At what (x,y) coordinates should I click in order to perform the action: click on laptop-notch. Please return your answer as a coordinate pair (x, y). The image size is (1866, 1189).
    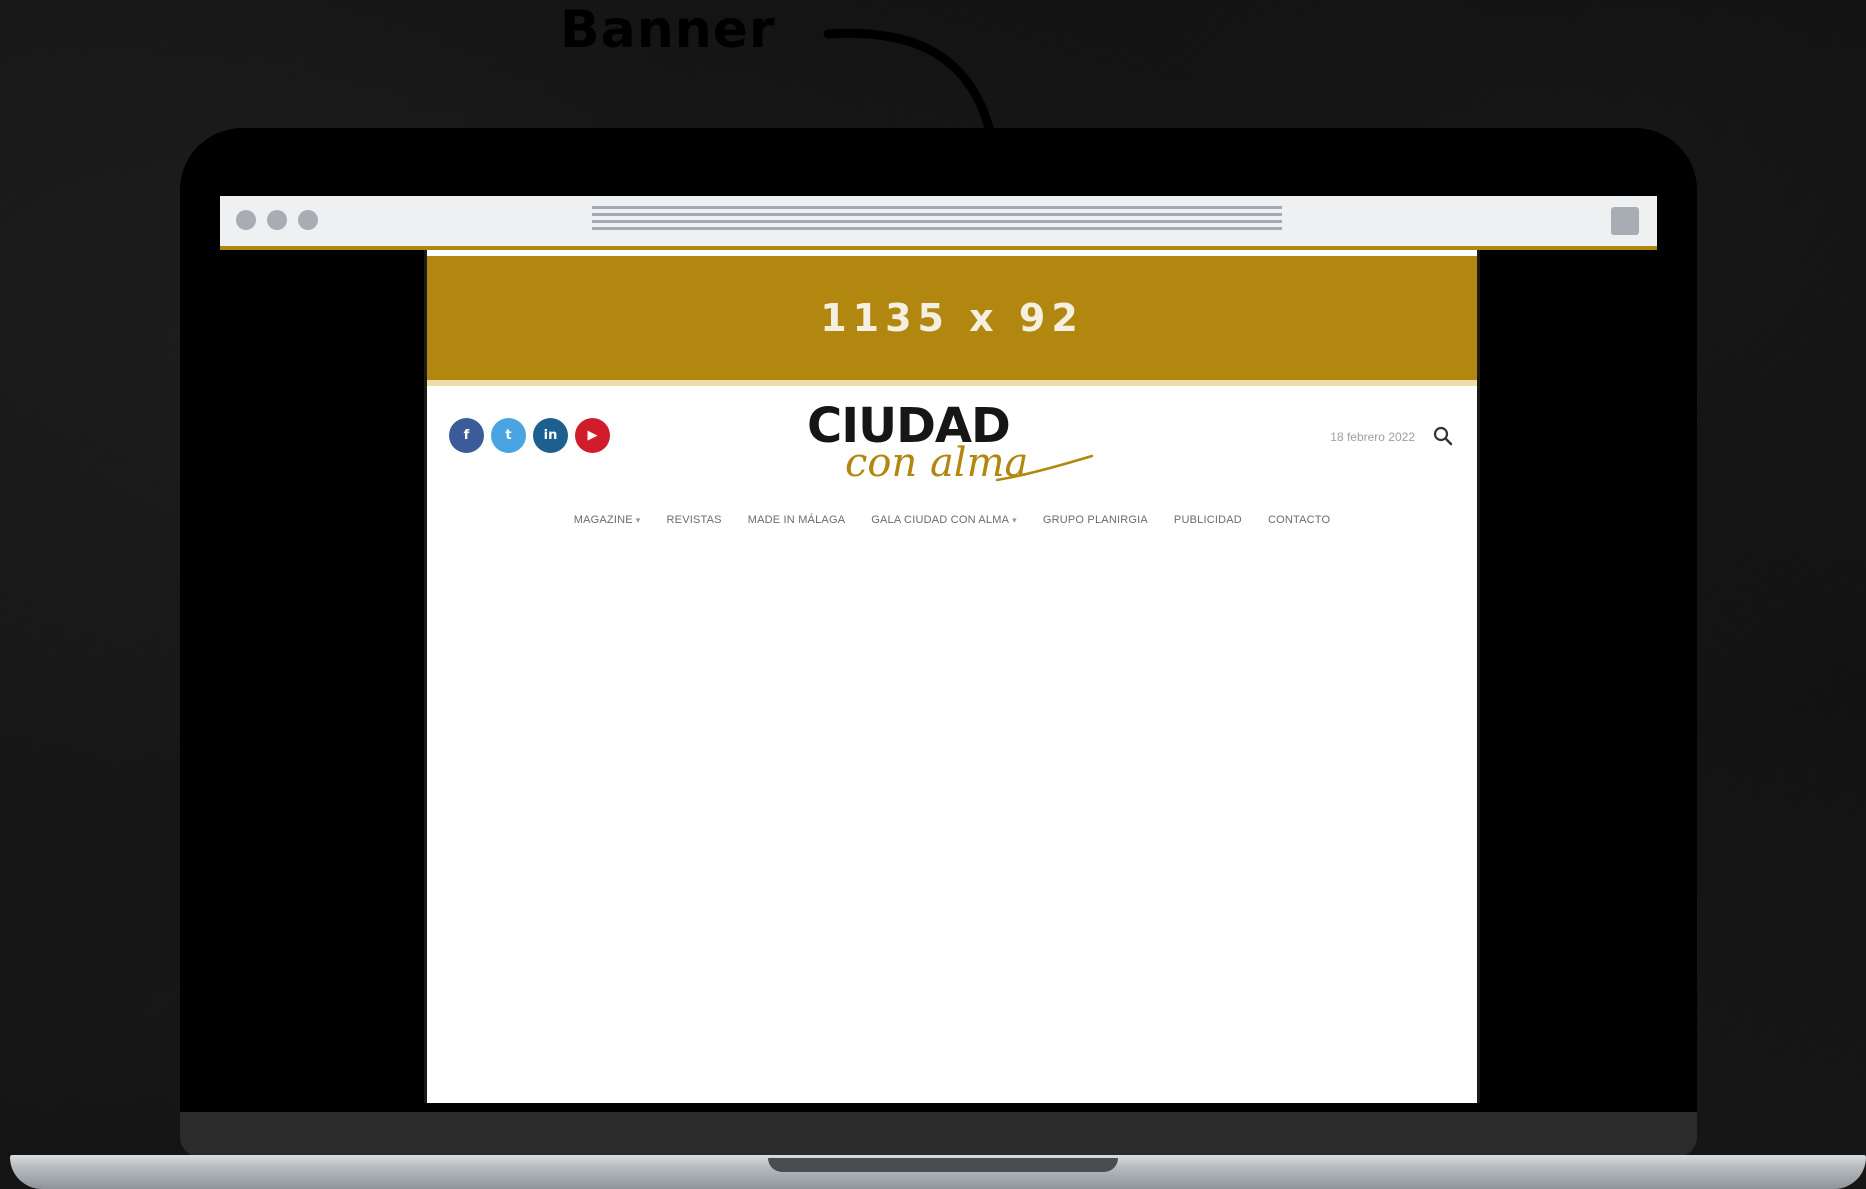
    Looking at the image, I should click on (943, 1165).